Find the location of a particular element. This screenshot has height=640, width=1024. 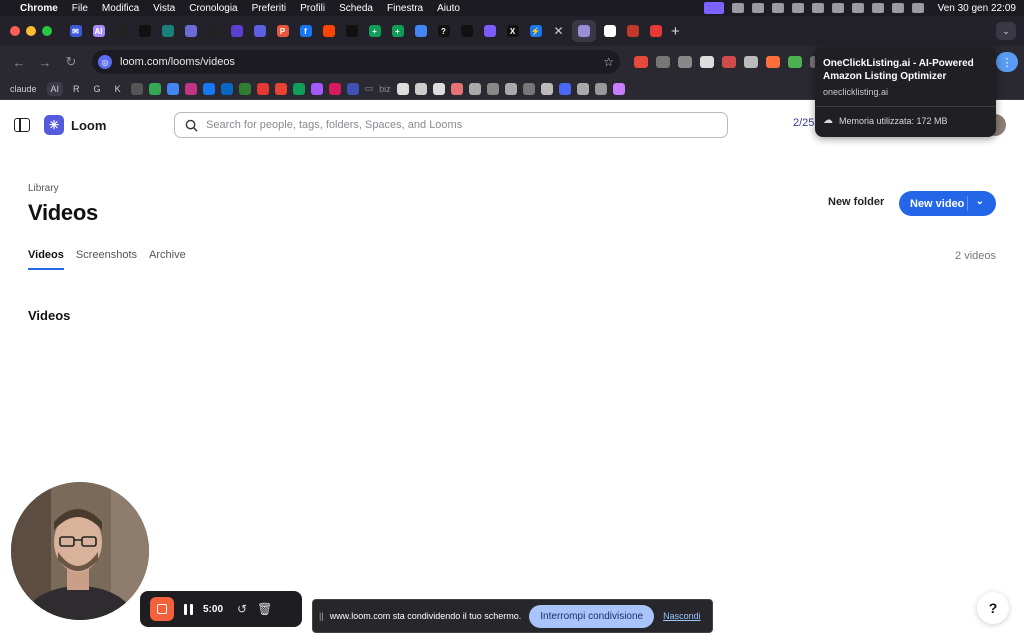

back-arrow-icon: ← is located at coordinates (19, 62).